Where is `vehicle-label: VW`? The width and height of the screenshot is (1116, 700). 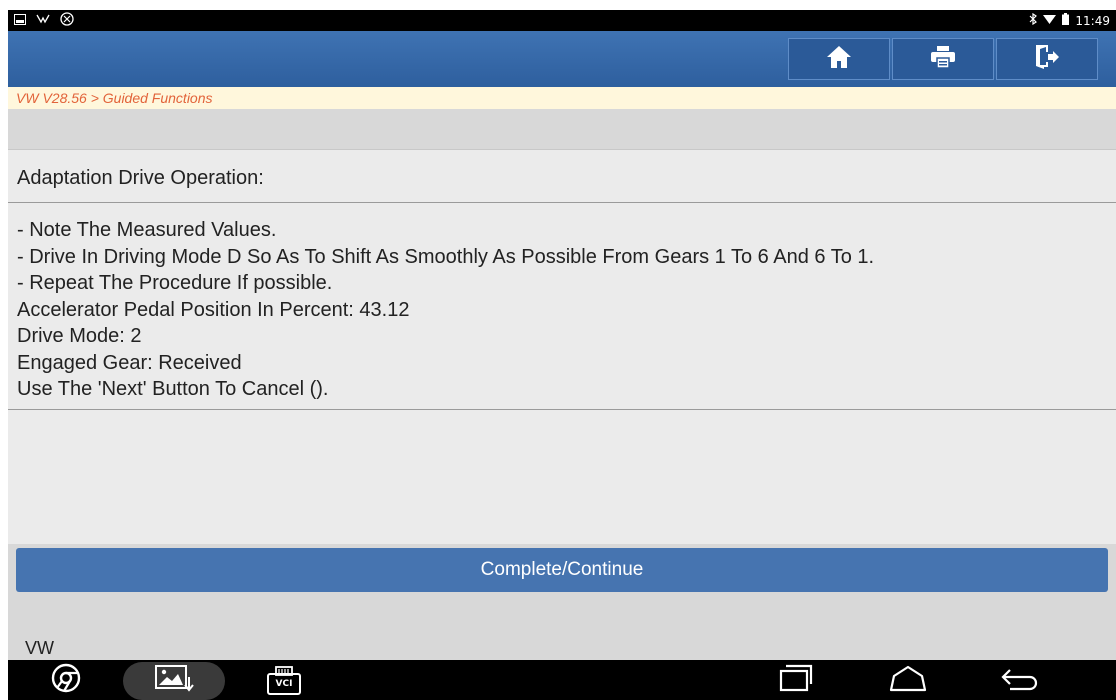
vehicle-label: VW is located at coordinates (39, 648).